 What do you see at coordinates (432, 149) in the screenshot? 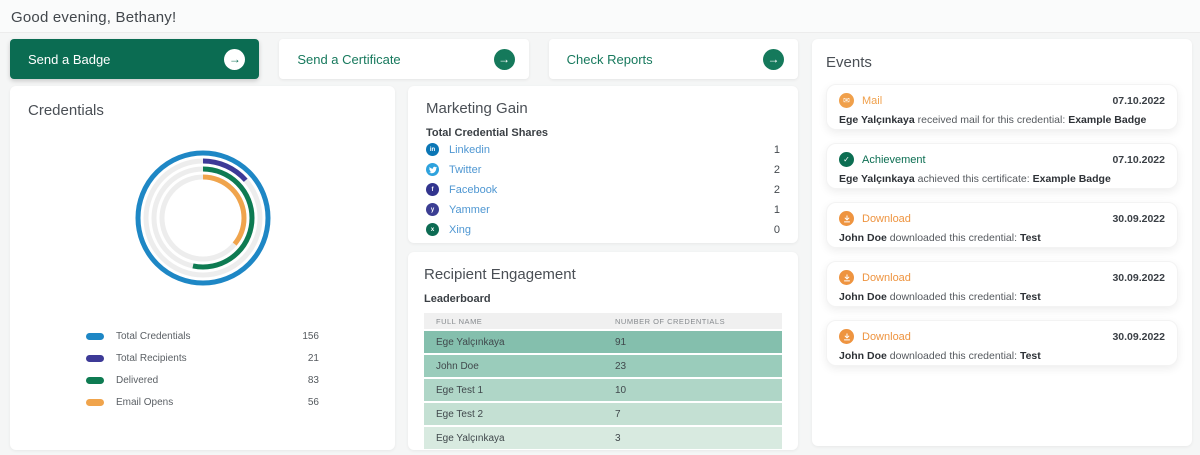
I see `linkedin-icon: in` at bounding box center [432, 149].